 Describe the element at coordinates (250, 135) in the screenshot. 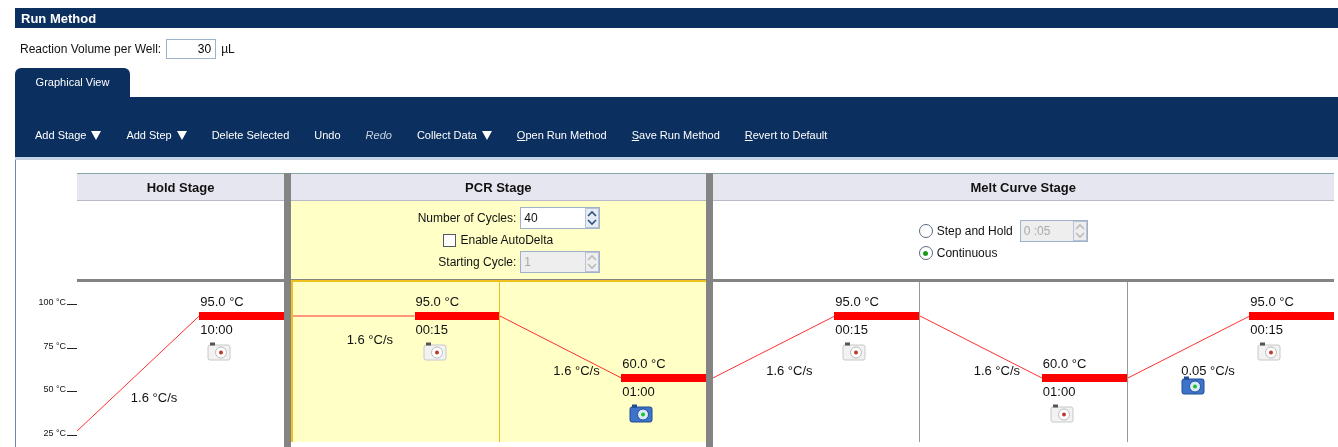

I see `toolbar-button: Delete Selected` at that location.